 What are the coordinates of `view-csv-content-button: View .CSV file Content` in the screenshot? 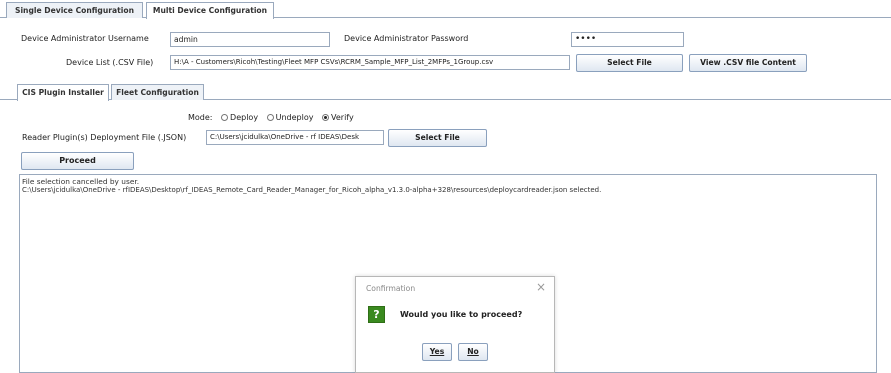 It's located at (748, 63).